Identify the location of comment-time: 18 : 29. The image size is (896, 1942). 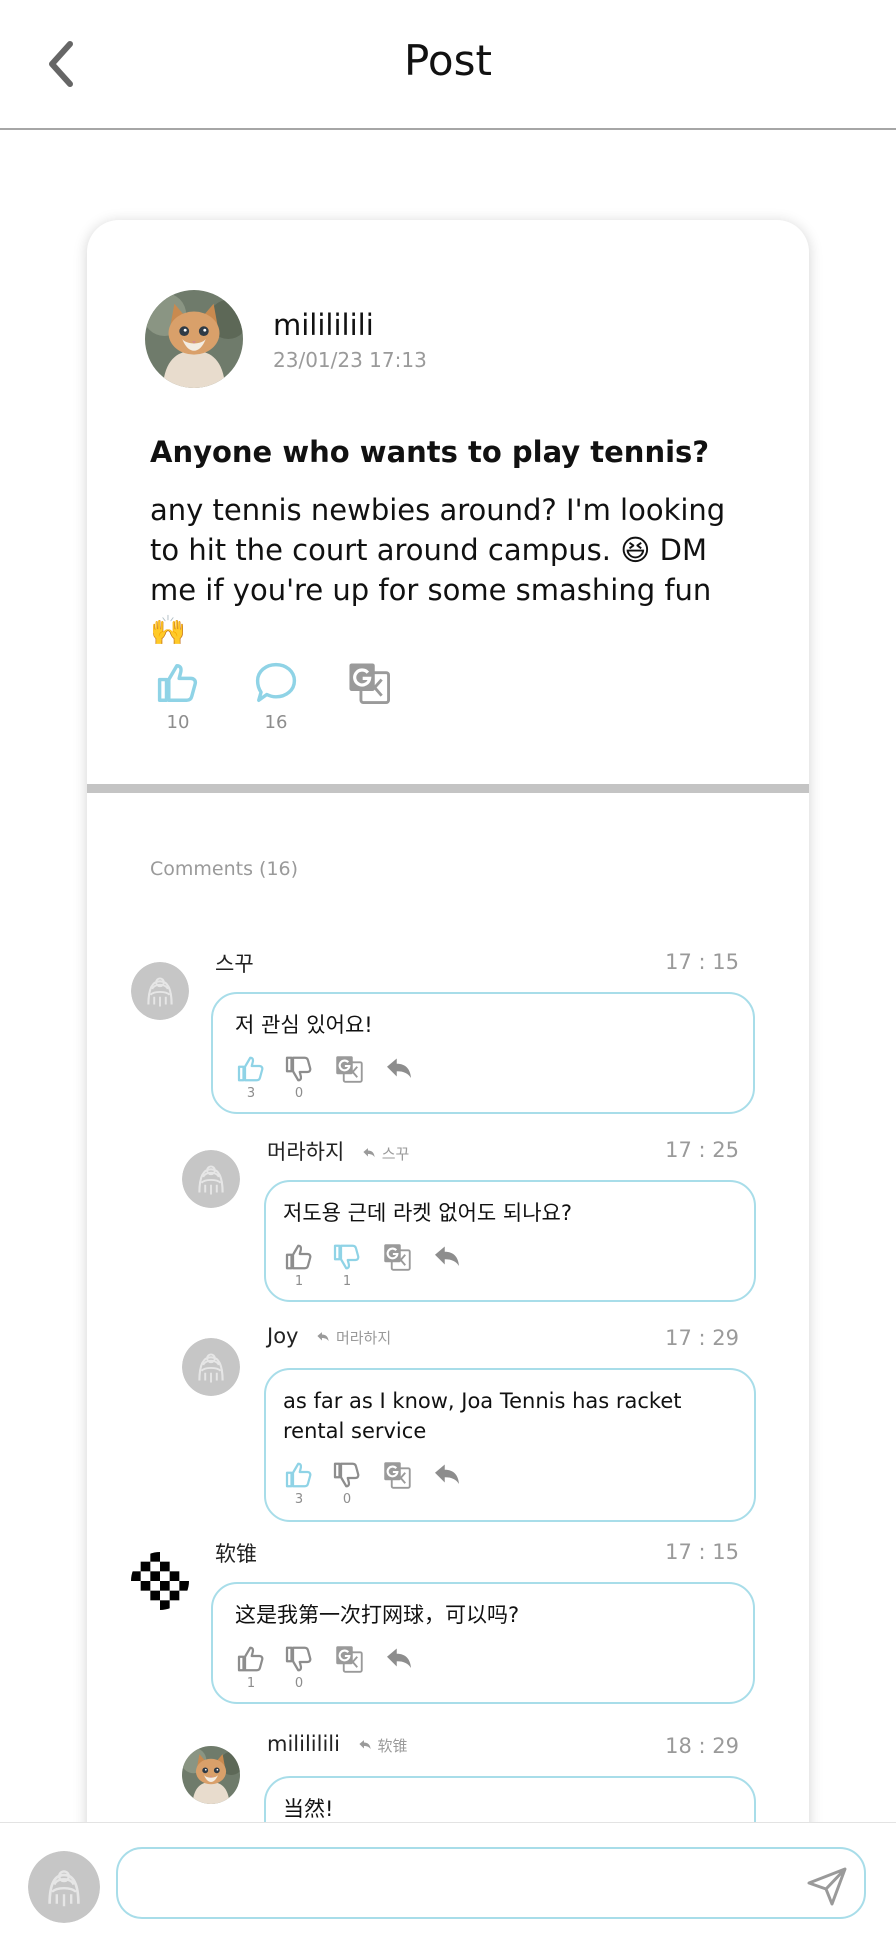
(702, 1746).